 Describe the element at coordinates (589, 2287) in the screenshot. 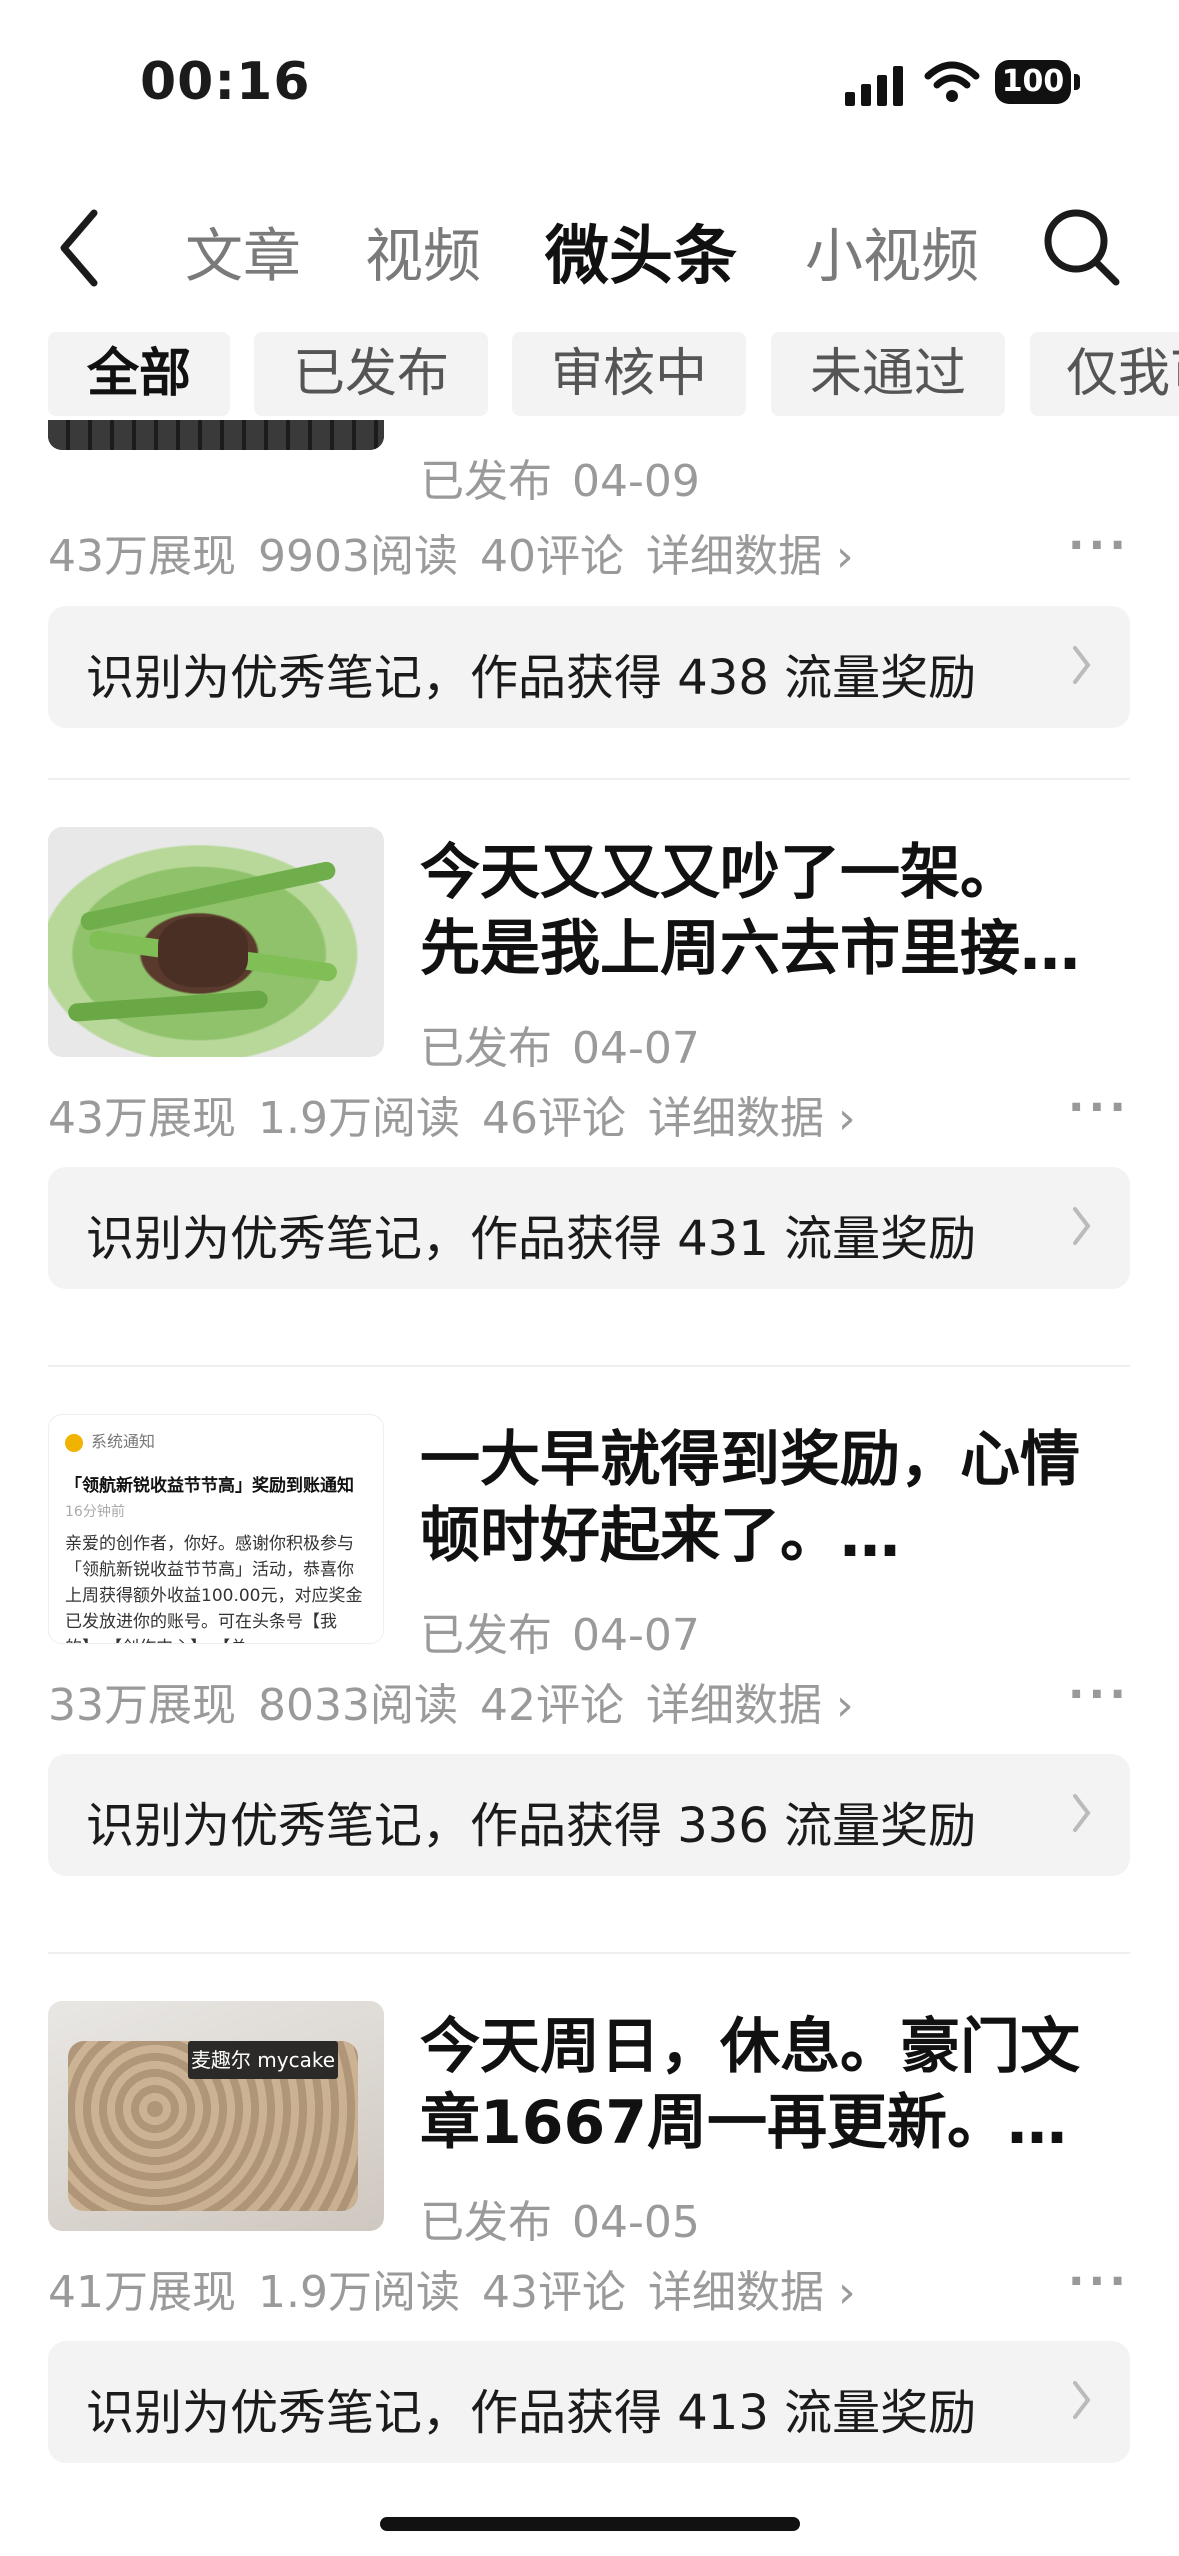

I see `post-stats: 41万展现 1.9万阅读 43评论 详细数据 › ···` at that location.